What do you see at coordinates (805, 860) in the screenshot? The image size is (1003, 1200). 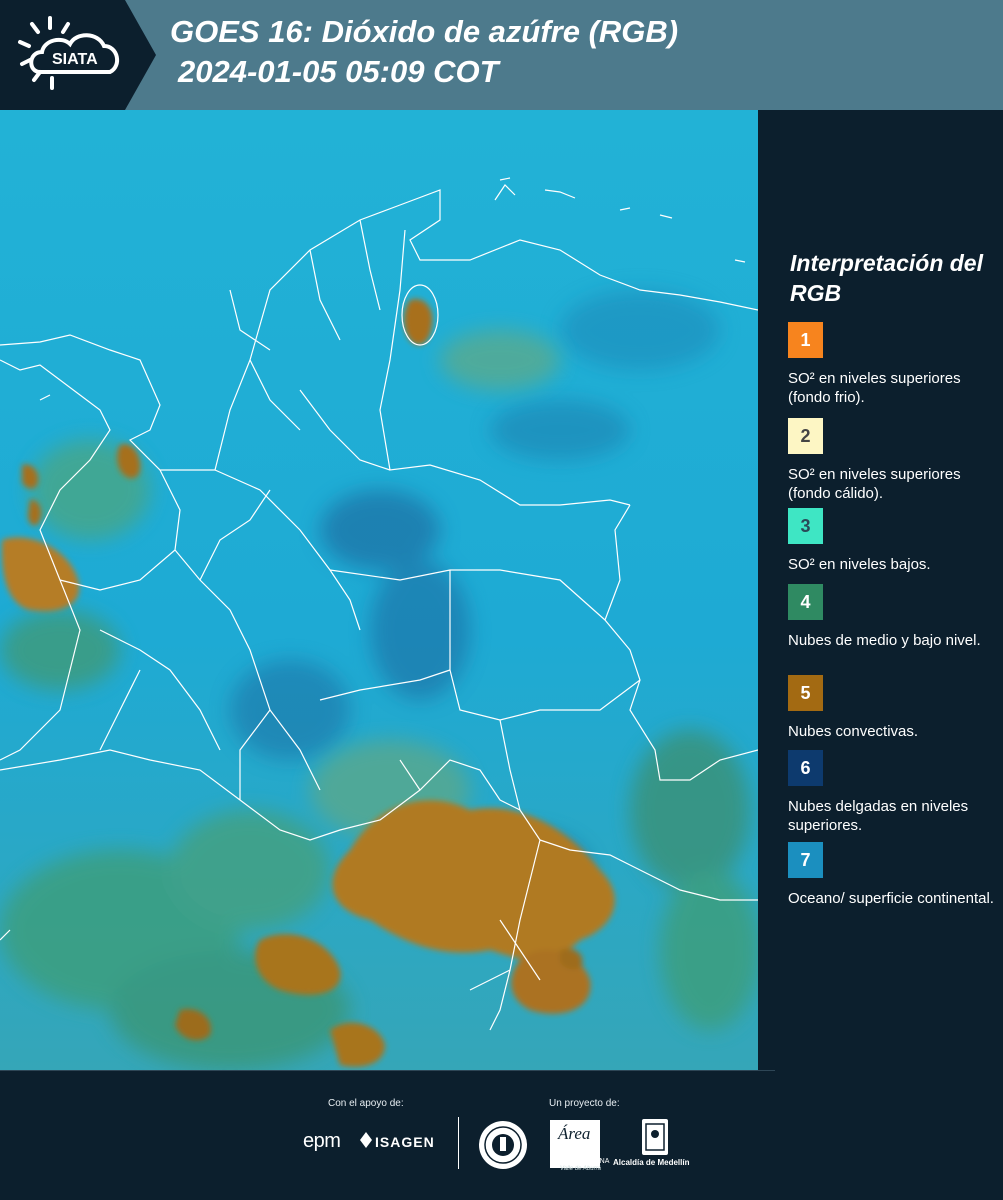 I see `legend-swatch-7: 7` at bounding box center [805, 860].